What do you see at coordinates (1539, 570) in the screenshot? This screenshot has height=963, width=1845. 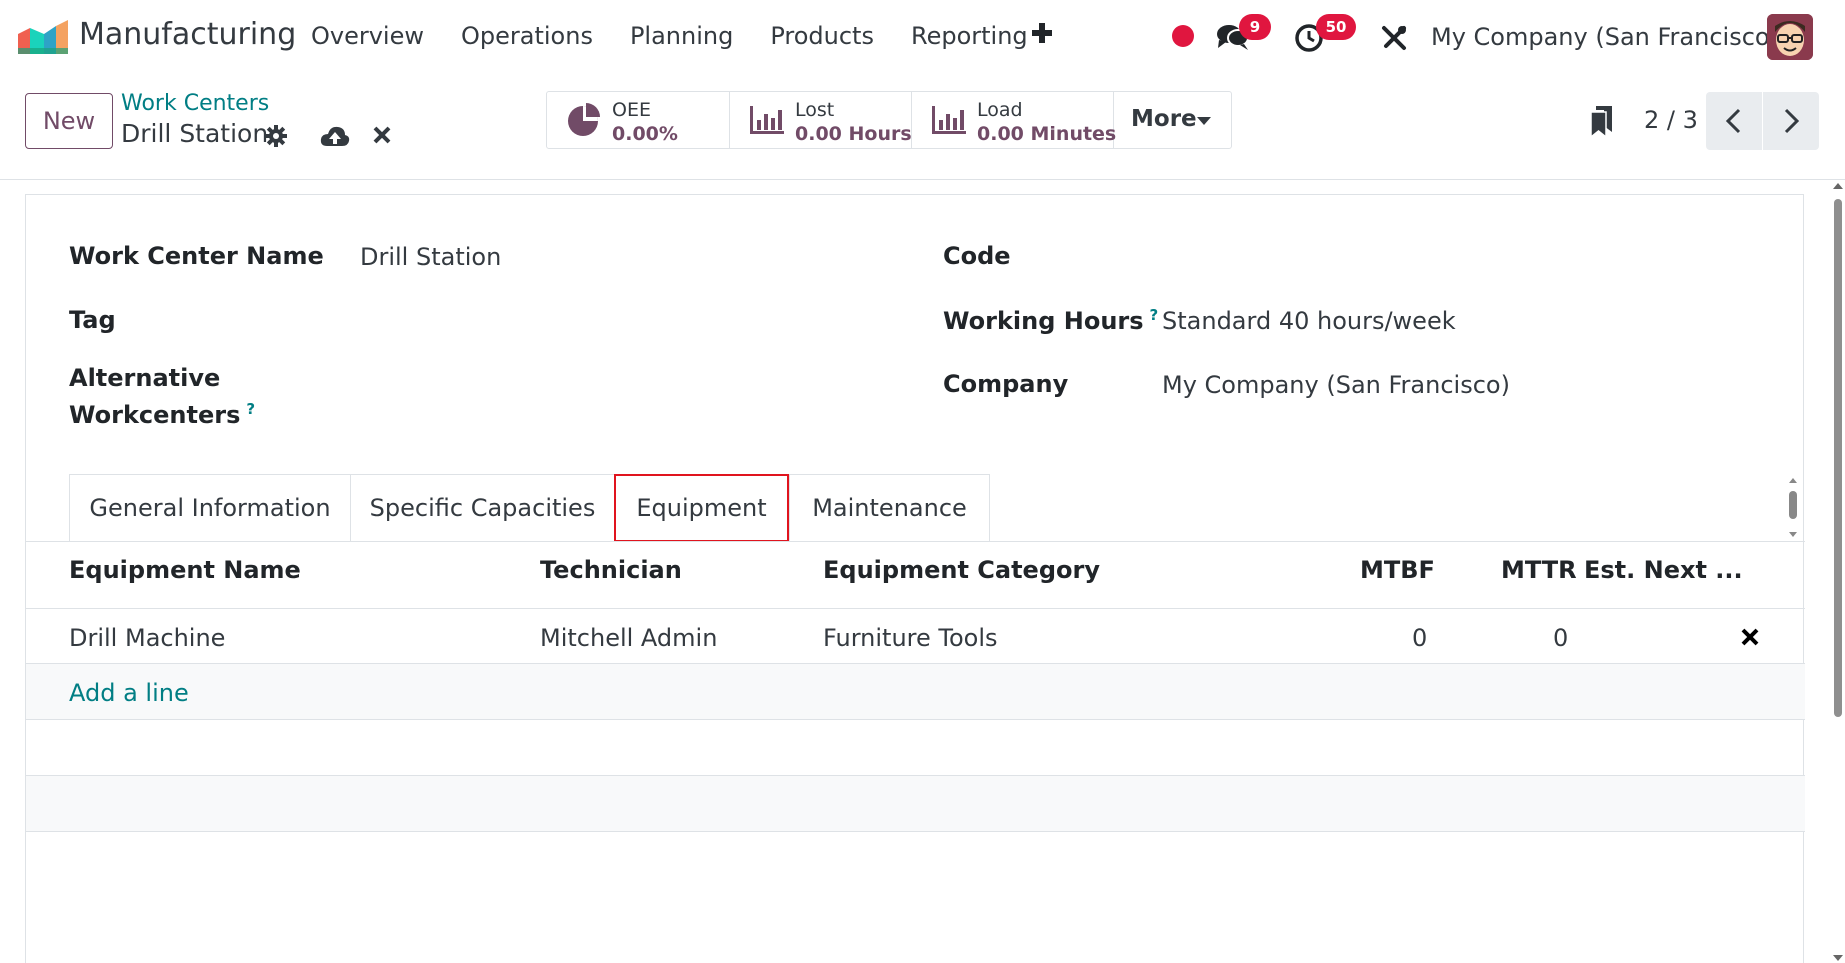 I see `column-mttr: MTTR` at bounding box center [1539, 570].